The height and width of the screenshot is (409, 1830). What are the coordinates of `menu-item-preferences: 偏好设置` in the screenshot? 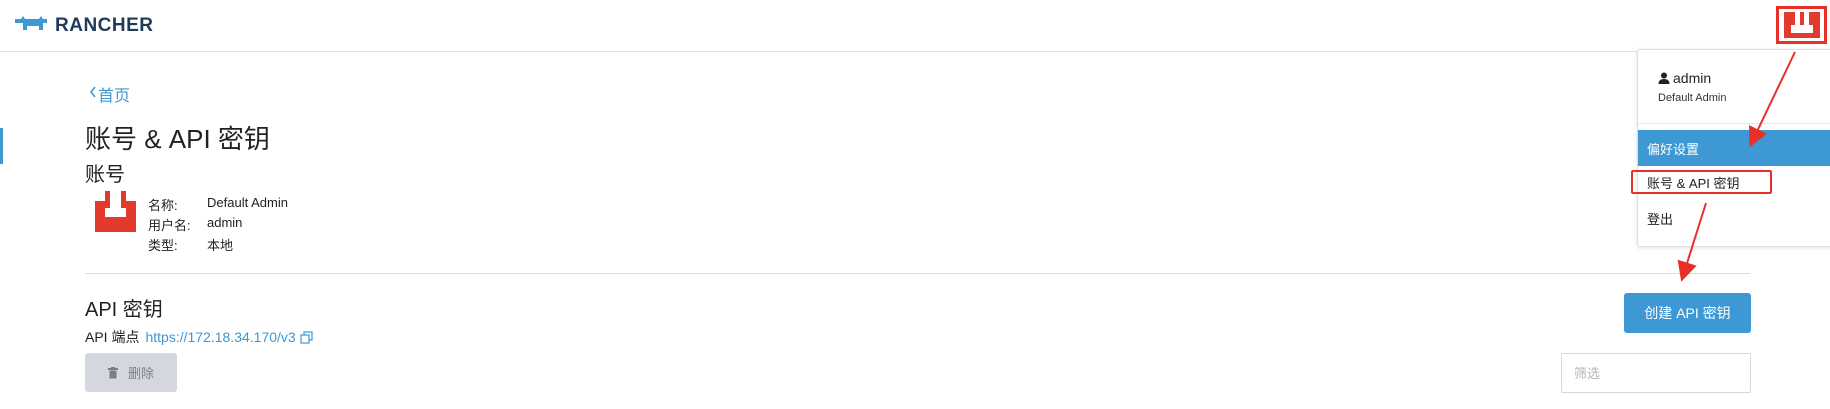 It's located at (1734, 148).